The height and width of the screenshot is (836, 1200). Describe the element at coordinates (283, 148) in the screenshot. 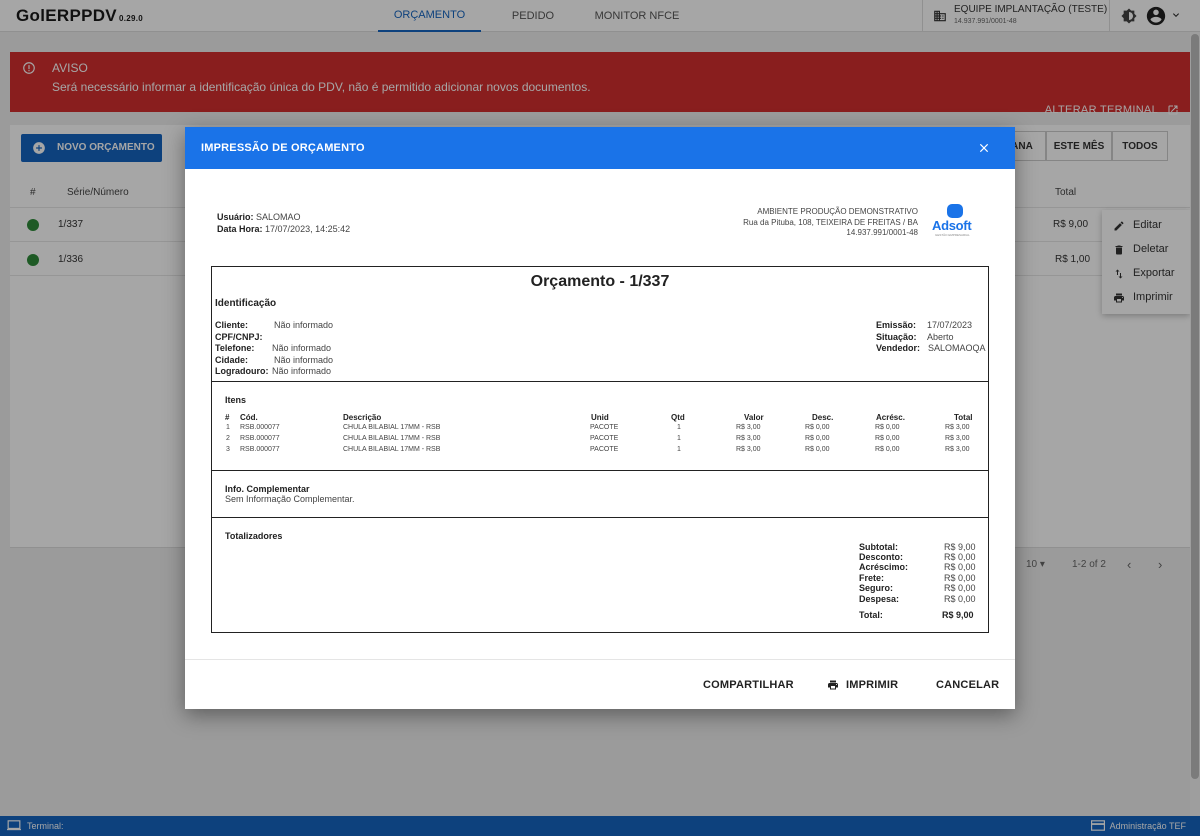

I see `dialog-title: IMPRESSÃO DE ORÇAMENTO` at that location.